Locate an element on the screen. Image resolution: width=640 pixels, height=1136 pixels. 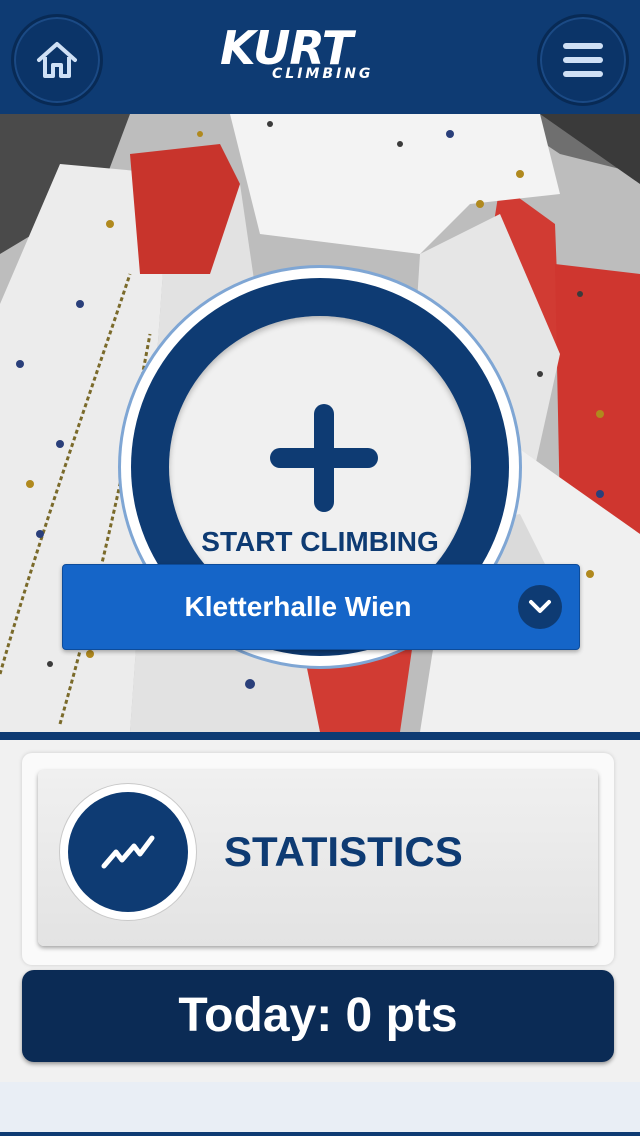
section-divider is located at coordinates (320, 736).